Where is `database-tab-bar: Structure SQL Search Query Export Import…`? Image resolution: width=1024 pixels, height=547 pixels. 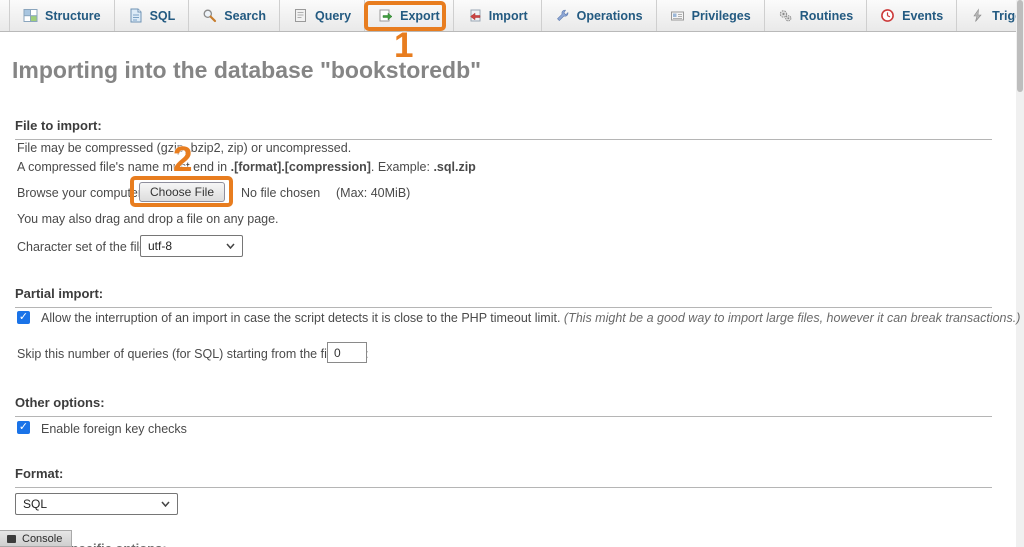
database-tab-bar: Structure SQL Search Query Export Import… is located at coordinates (512, 16).